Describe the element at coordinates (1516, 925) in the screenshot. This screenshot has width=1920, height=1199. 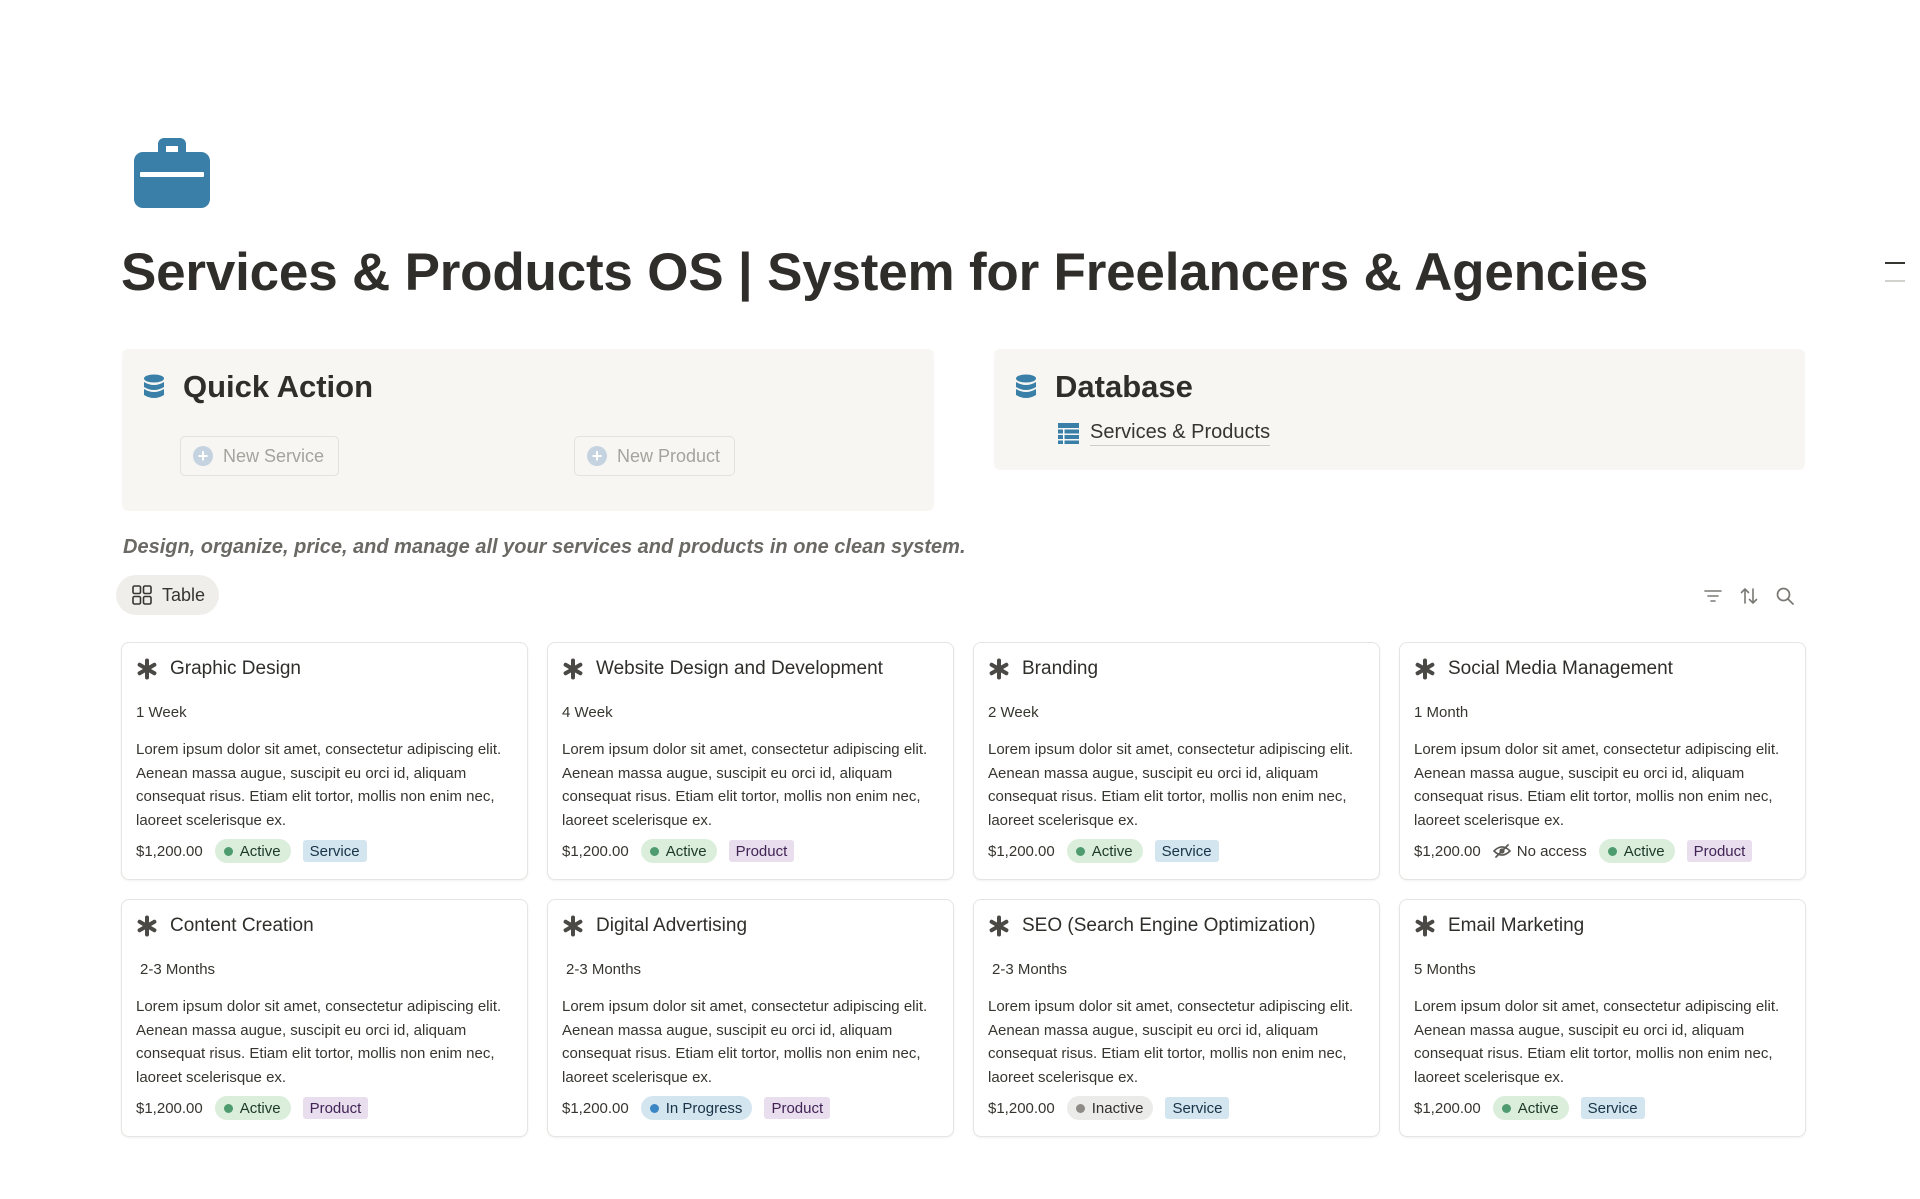
I see `card-title-text: Email Marketing` at that location.